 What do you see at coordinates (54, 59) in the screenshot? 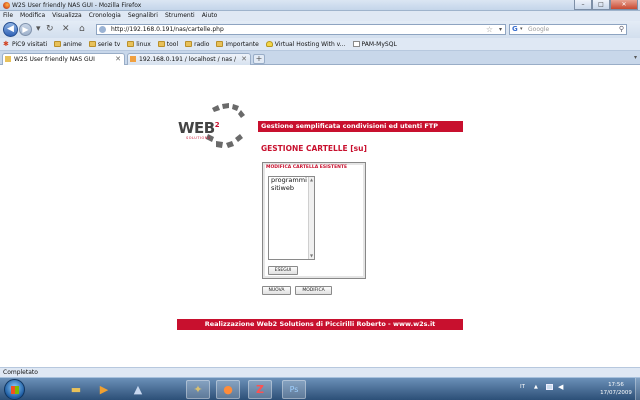
I see `tab-label: W2S User friendly NAS GUI` at bounding box center [54, 59].